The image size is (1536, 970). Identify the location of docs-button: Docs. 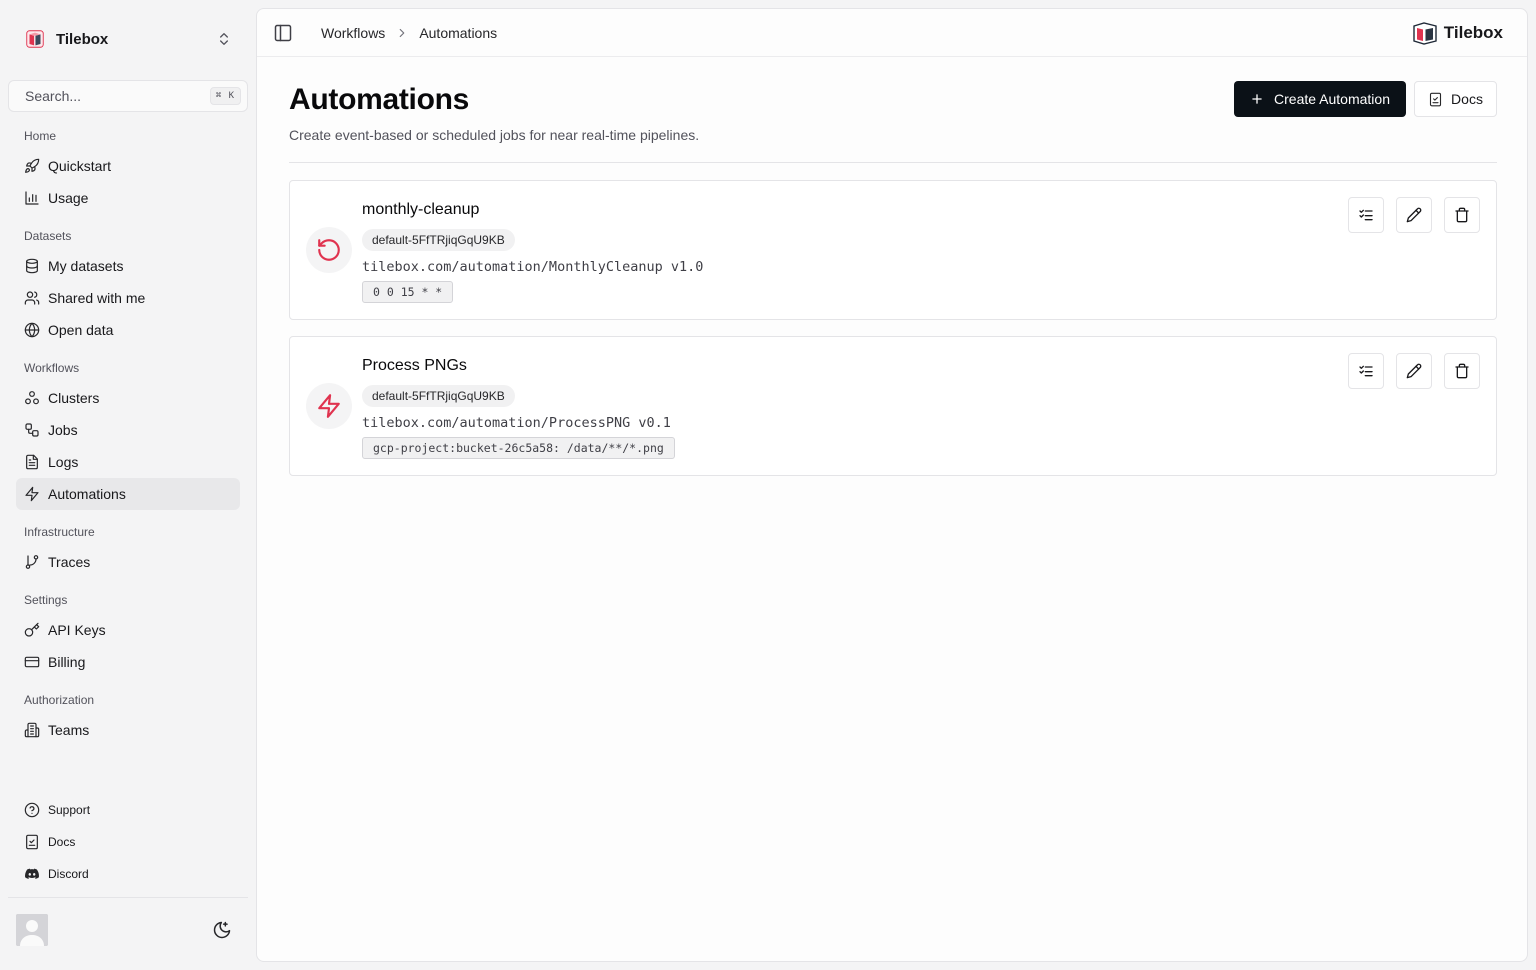
(1455, 99).